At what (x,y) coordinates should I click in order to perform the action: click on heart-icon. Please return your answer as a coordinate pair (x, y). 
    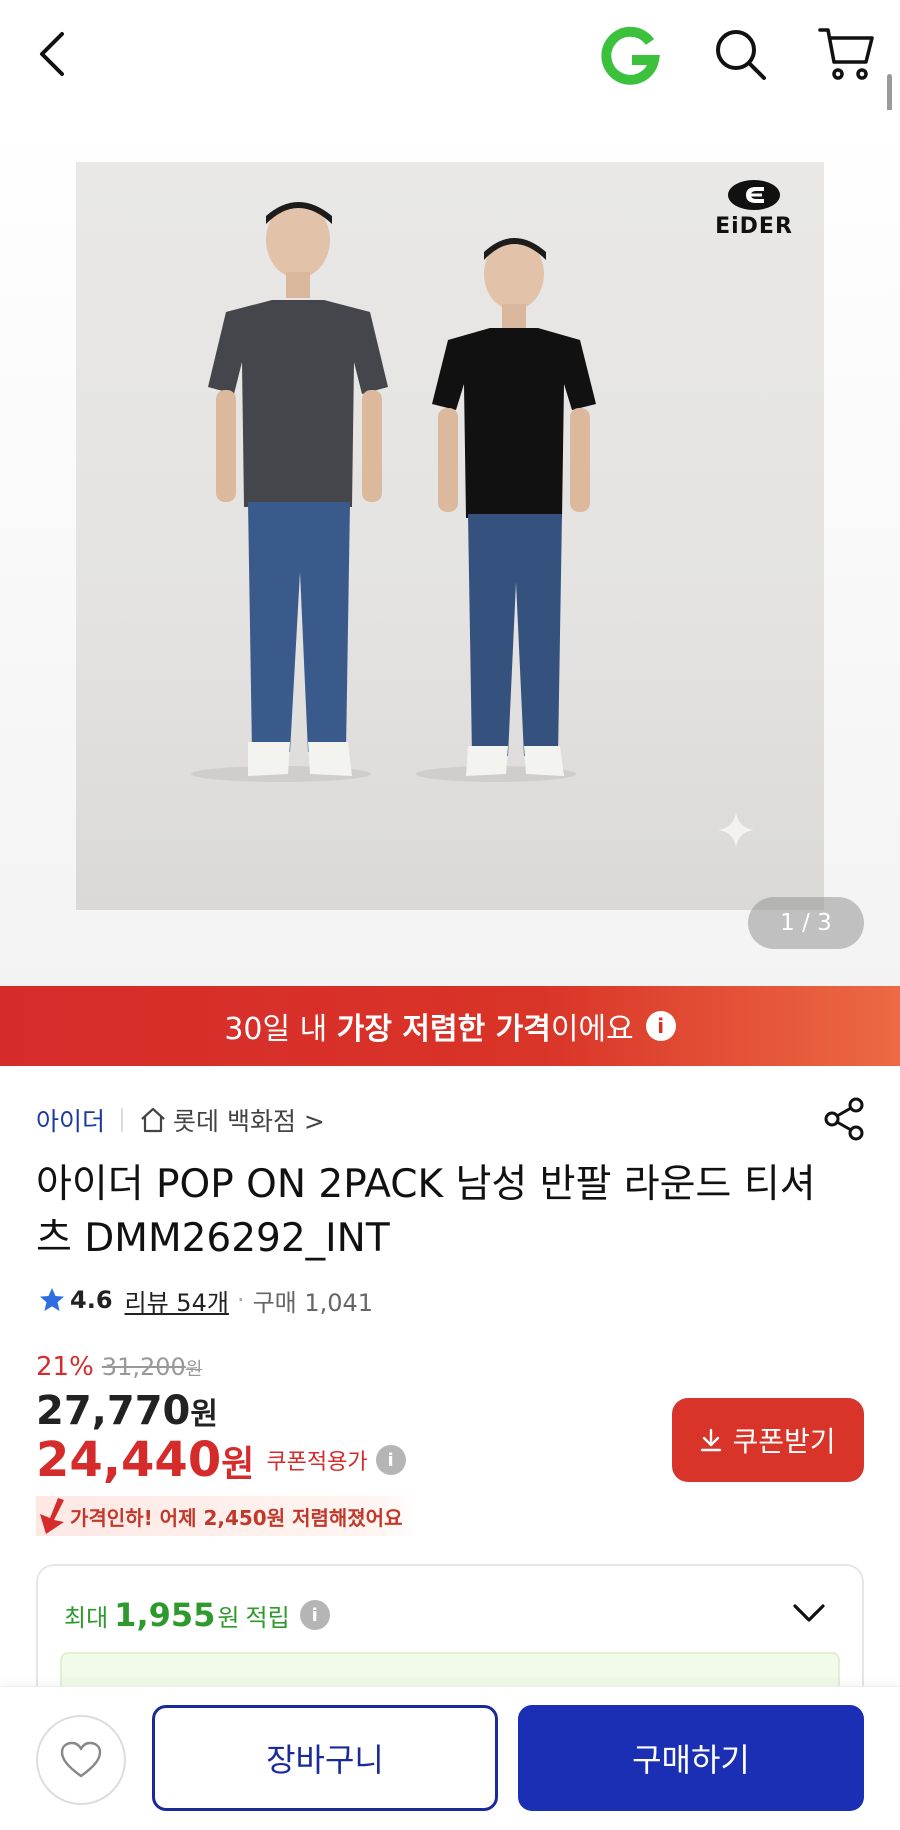
    Looking at the image, I should click on (81, 1759).